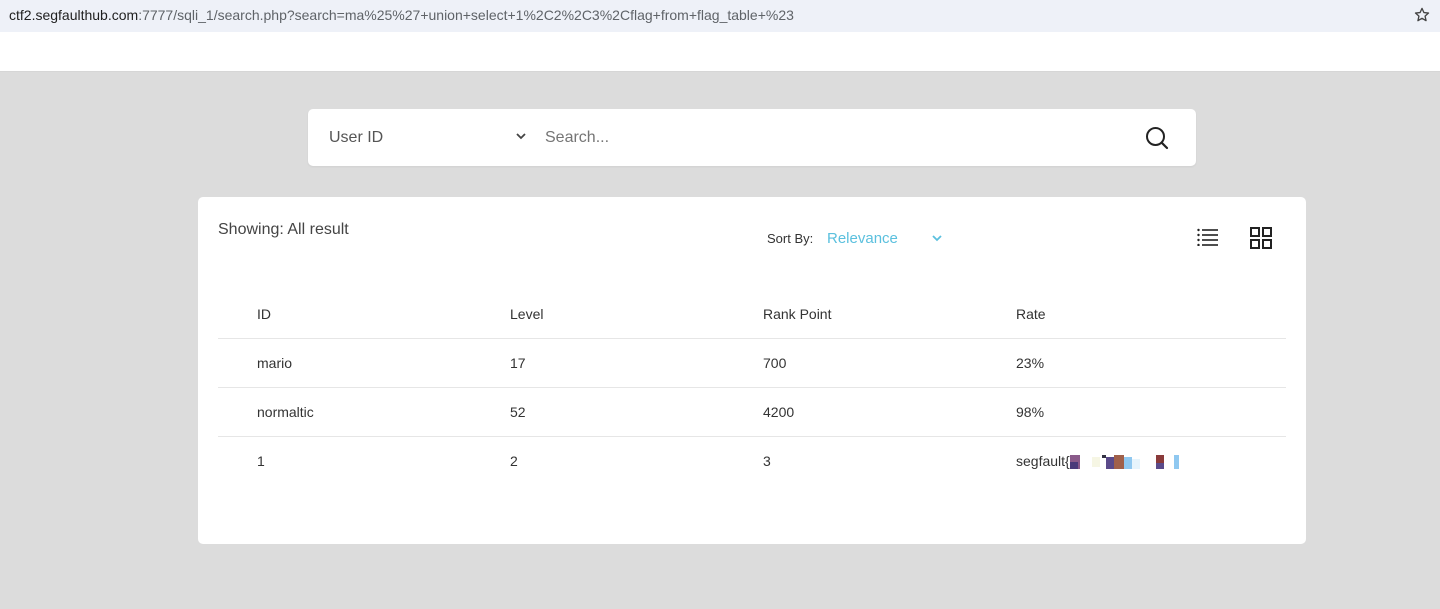  I want to click on cell-rate: 98%, so click(1030, 412).